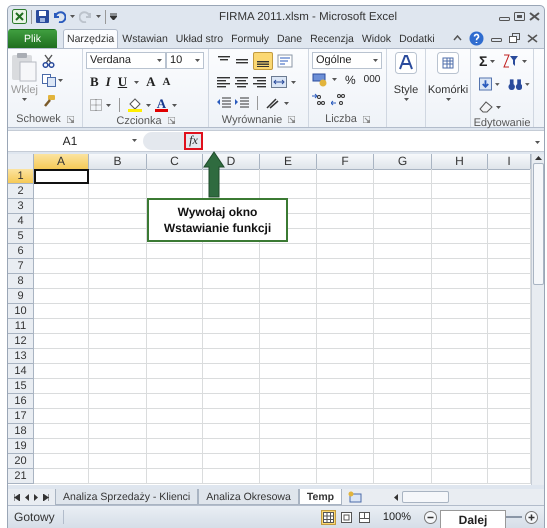 The image size is (547, 528). What do you see at coordinates (350, 79) in the screenshot?
I see `percent-style-button: %` at bounding box center [350, 79].